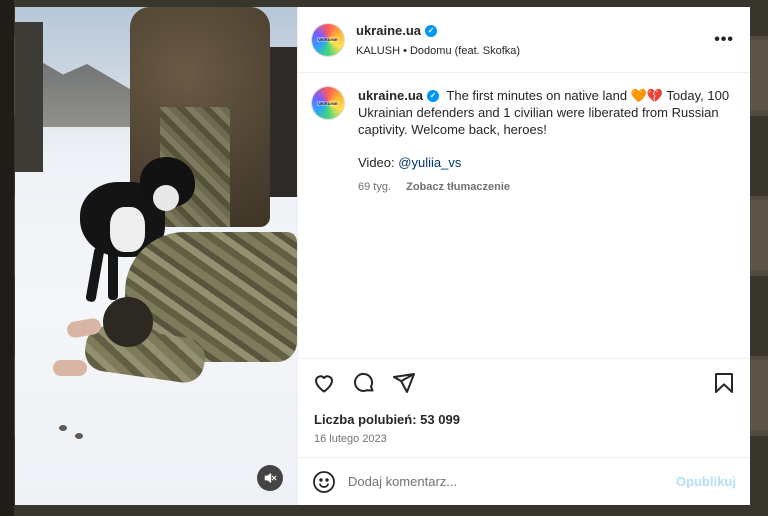 Image resolution: width=768 pixels, height=516 pixels. What do you see at coordinates (724, 383) in the screenshot?
I see `bookmark-icon` at bounding box center [724, 383].